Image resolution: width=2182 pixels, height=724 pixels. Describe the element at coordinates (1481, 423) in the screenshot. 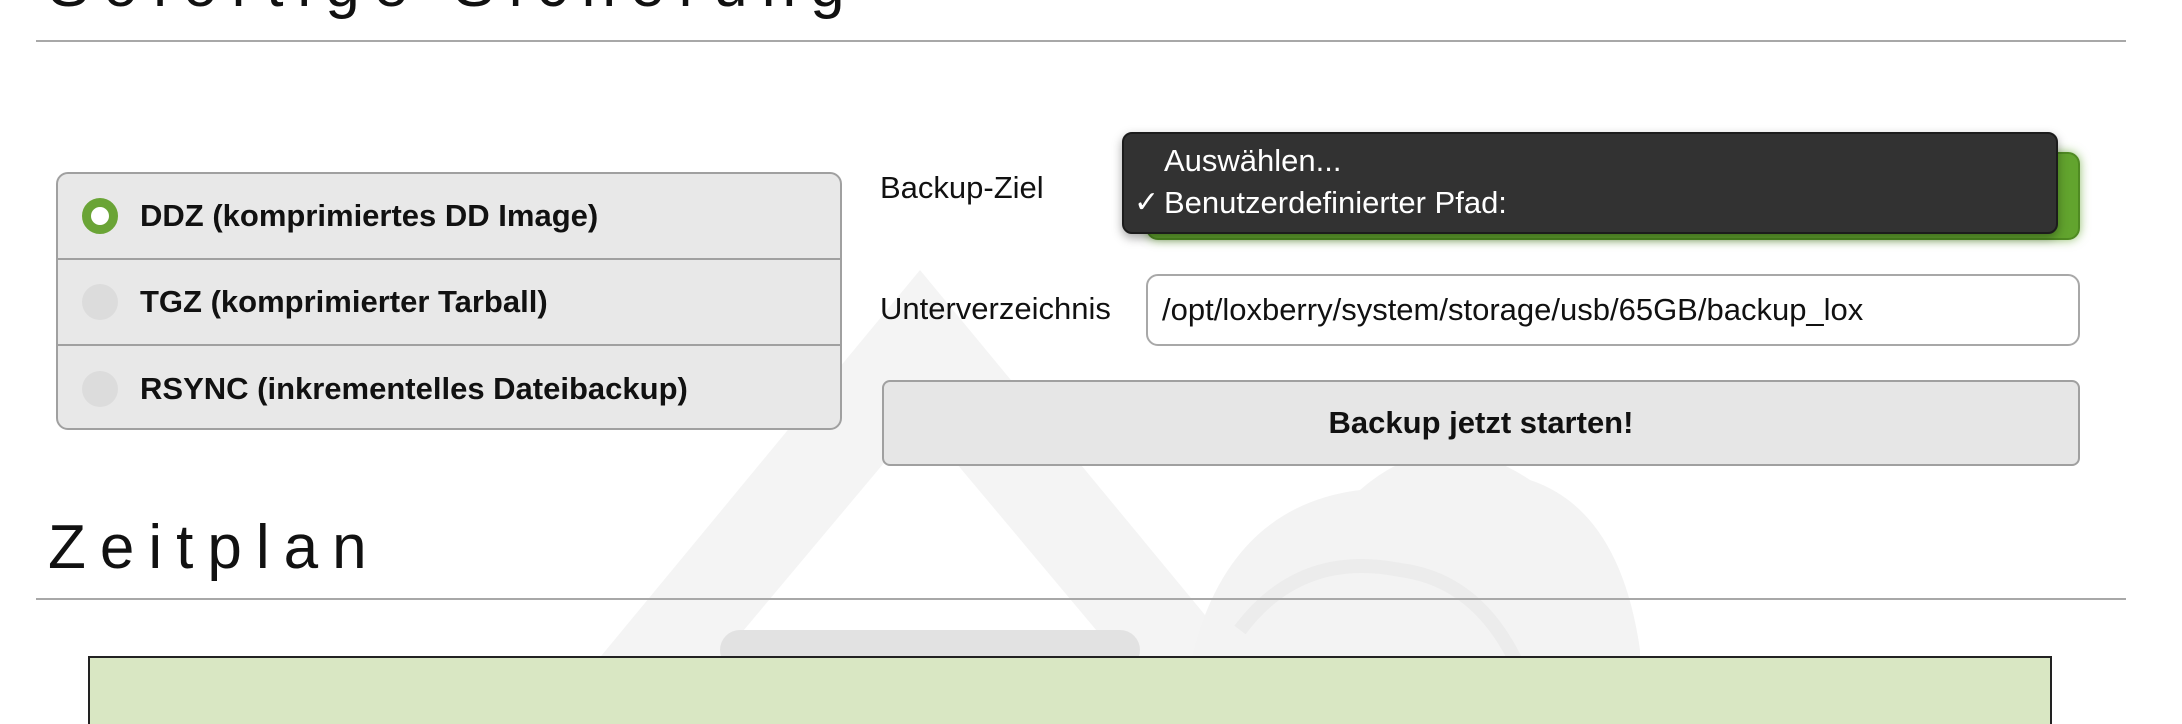

I see `start-backup-button: Backup jetzt starten!` at that location.